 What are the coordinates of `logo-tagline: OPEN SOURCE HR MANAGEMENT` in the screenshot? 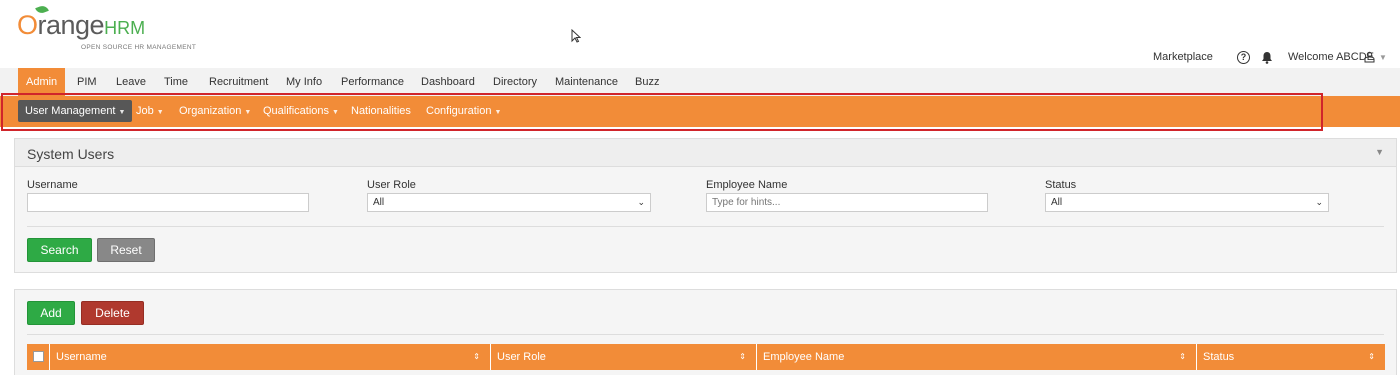 It's located at (139, 47).